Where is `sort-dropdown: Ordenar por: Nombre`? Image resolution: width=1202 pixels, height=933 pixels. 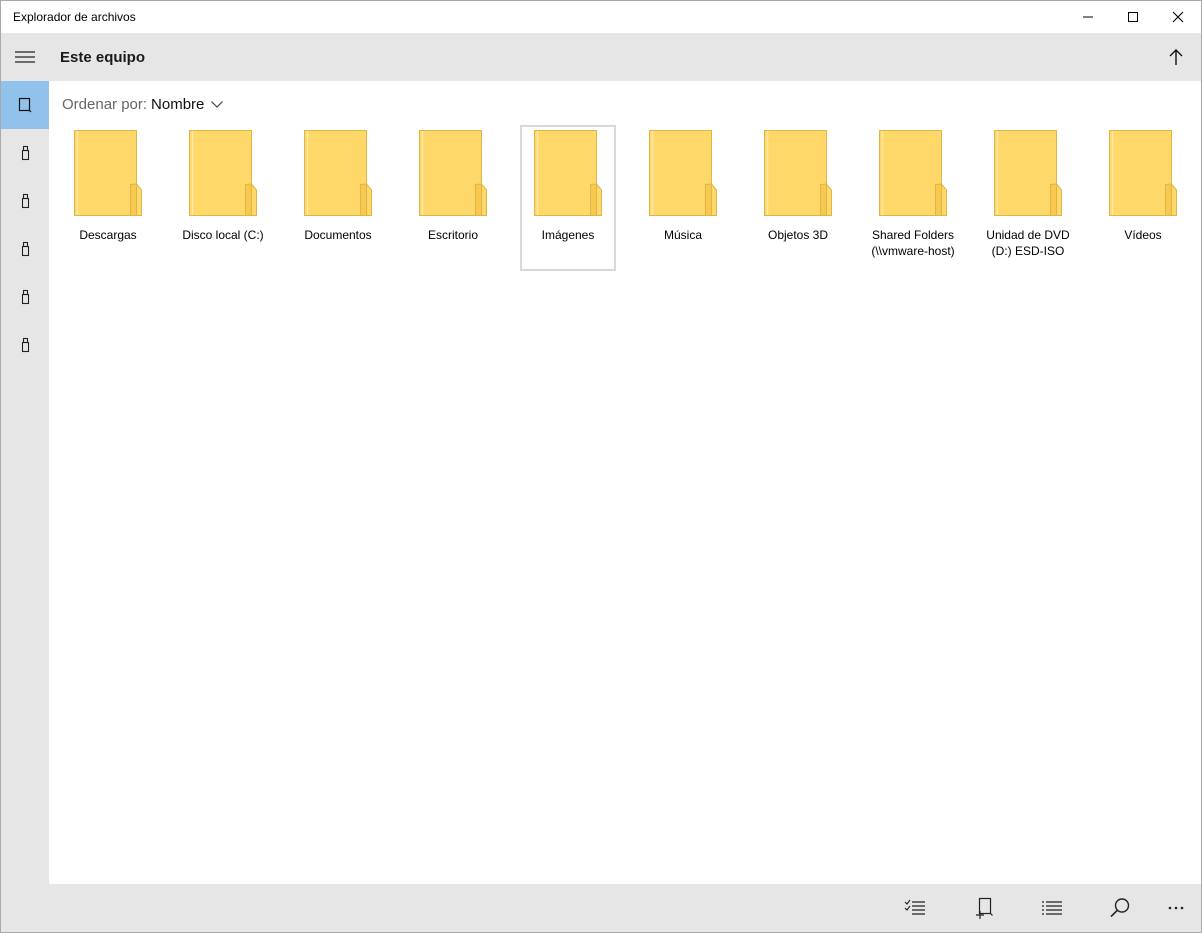
sort-dropdown: Ordenar por: Nombre is located at coordinates (143, 104).